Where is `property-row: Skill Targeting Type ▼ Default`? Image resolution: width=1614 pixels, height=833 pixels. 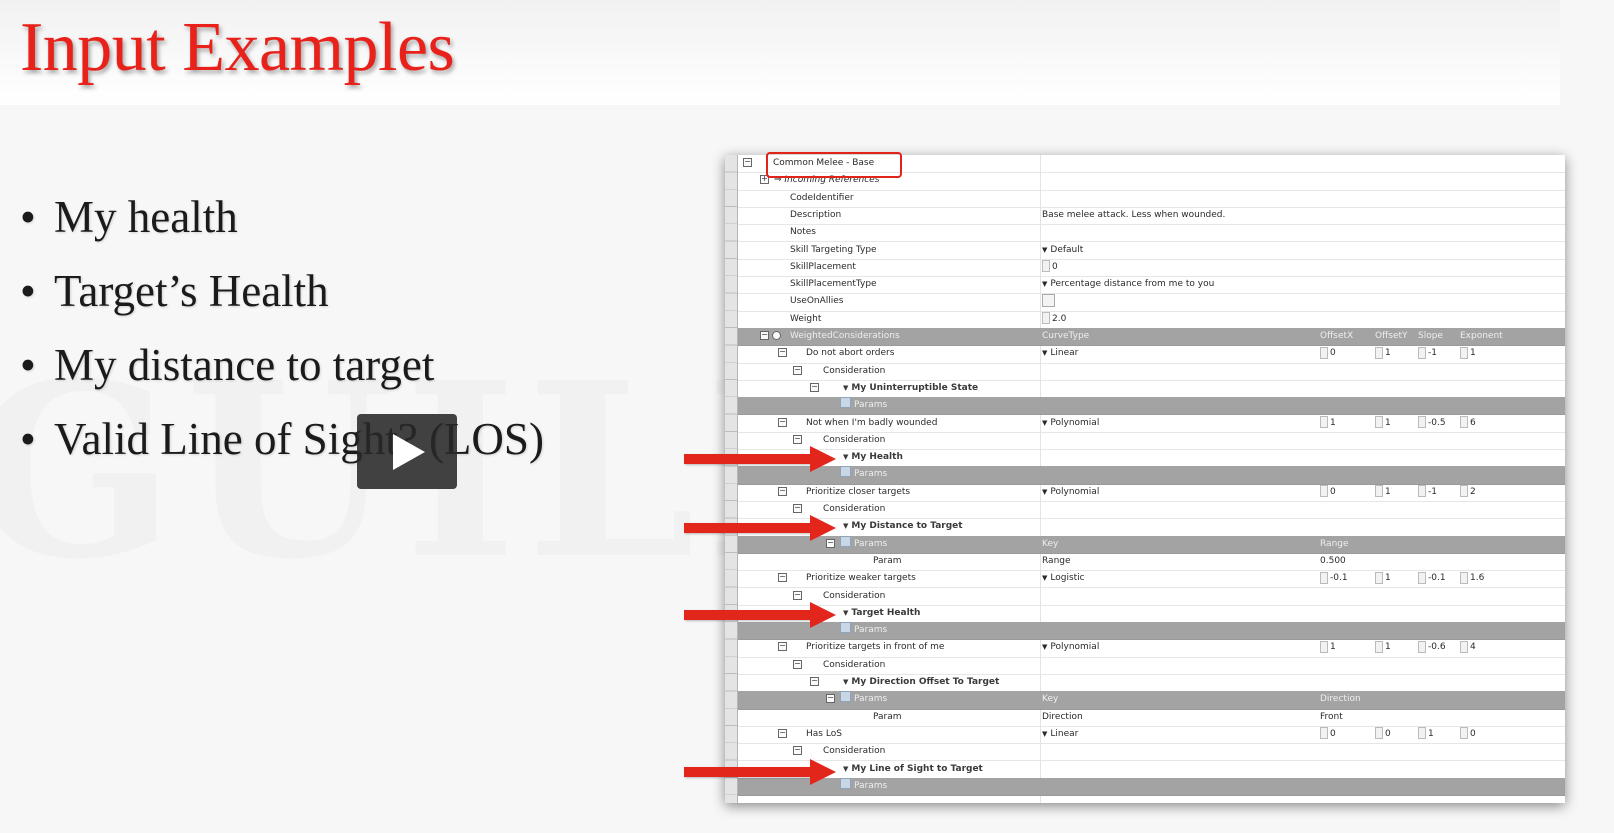 property-row: Skill Targeting Type ▼ Default is located at coordinates (1151, 251).